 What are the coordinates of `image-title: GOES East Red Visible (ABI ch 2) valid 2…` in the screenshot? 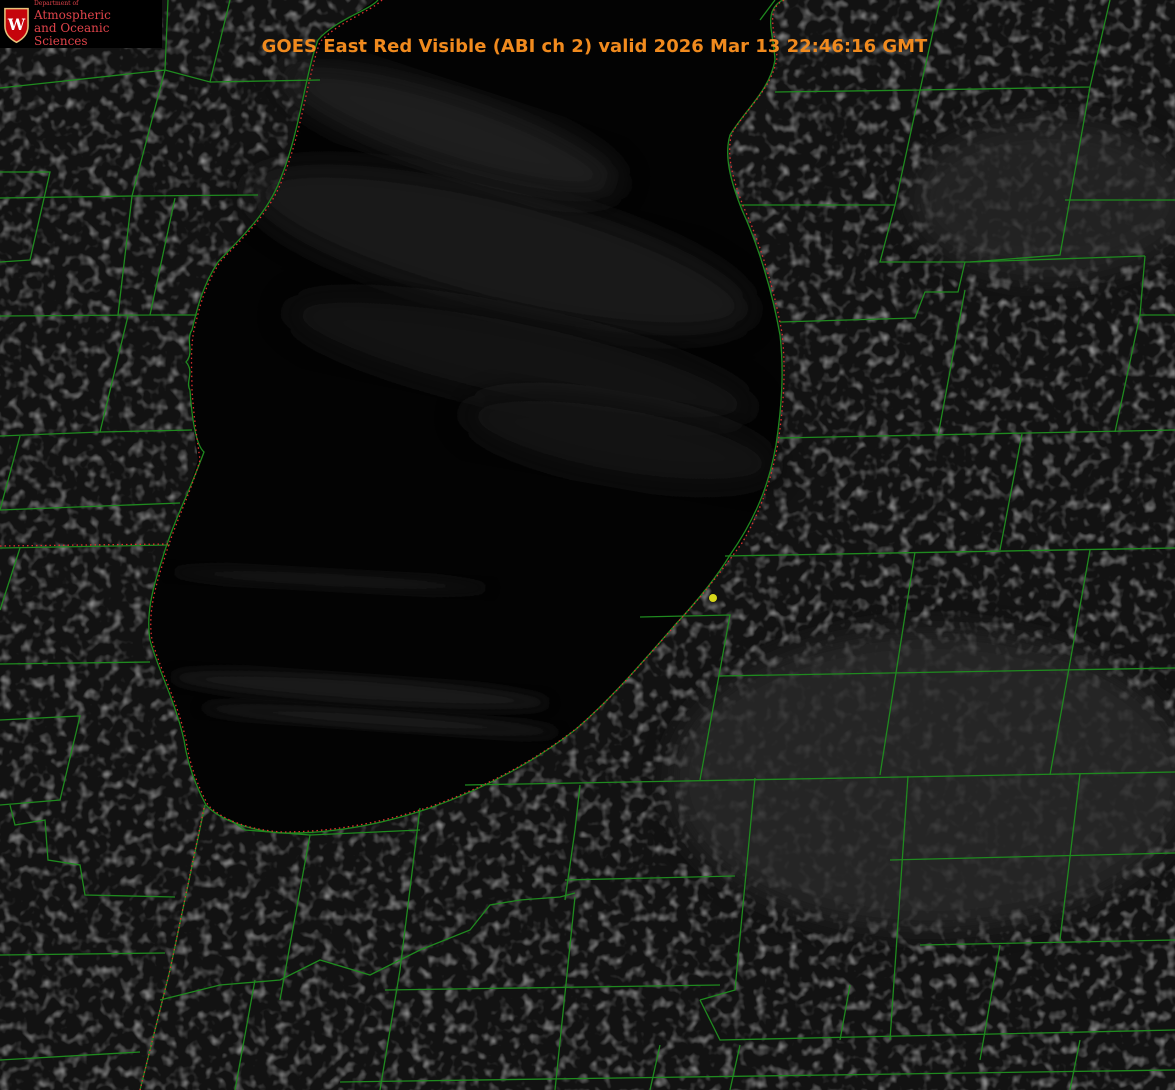 It's located at (594, 46).